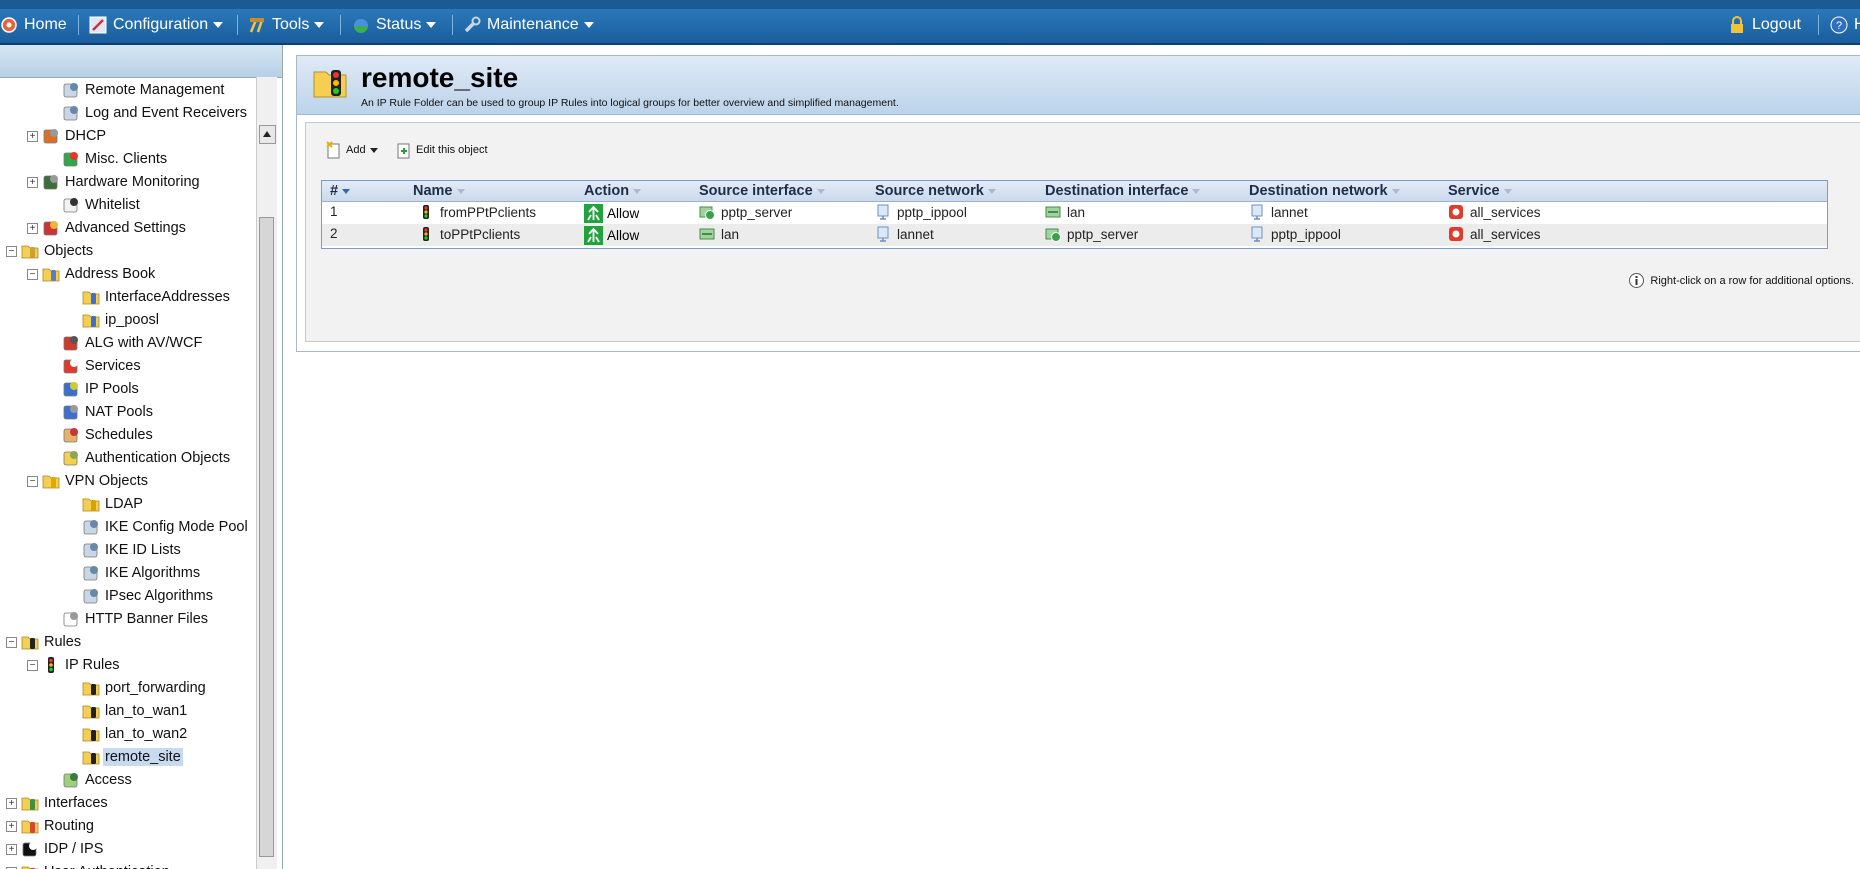  Describe the element at coordinates (94, 205) in the screenshot. I see `tree-node-whitelist: Whitelist` at that location.